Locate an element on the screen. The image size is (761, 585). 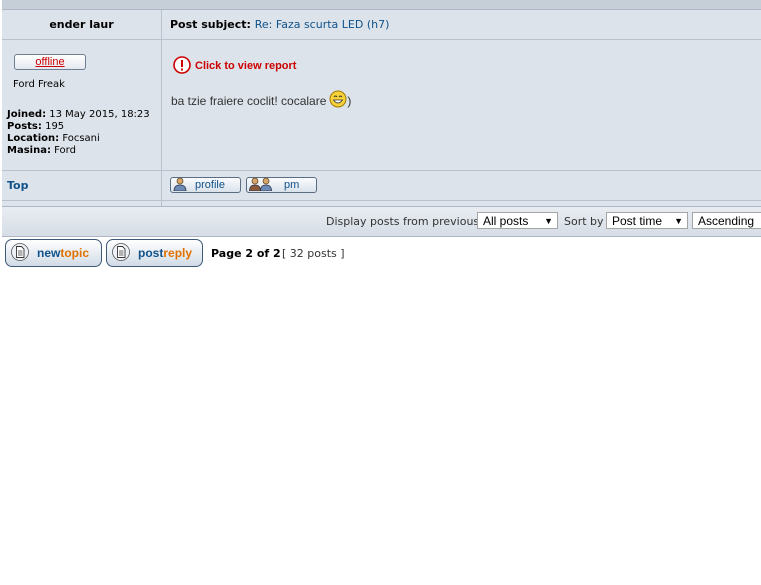
offline-status-button: offline is located at coordinates (50, 62).